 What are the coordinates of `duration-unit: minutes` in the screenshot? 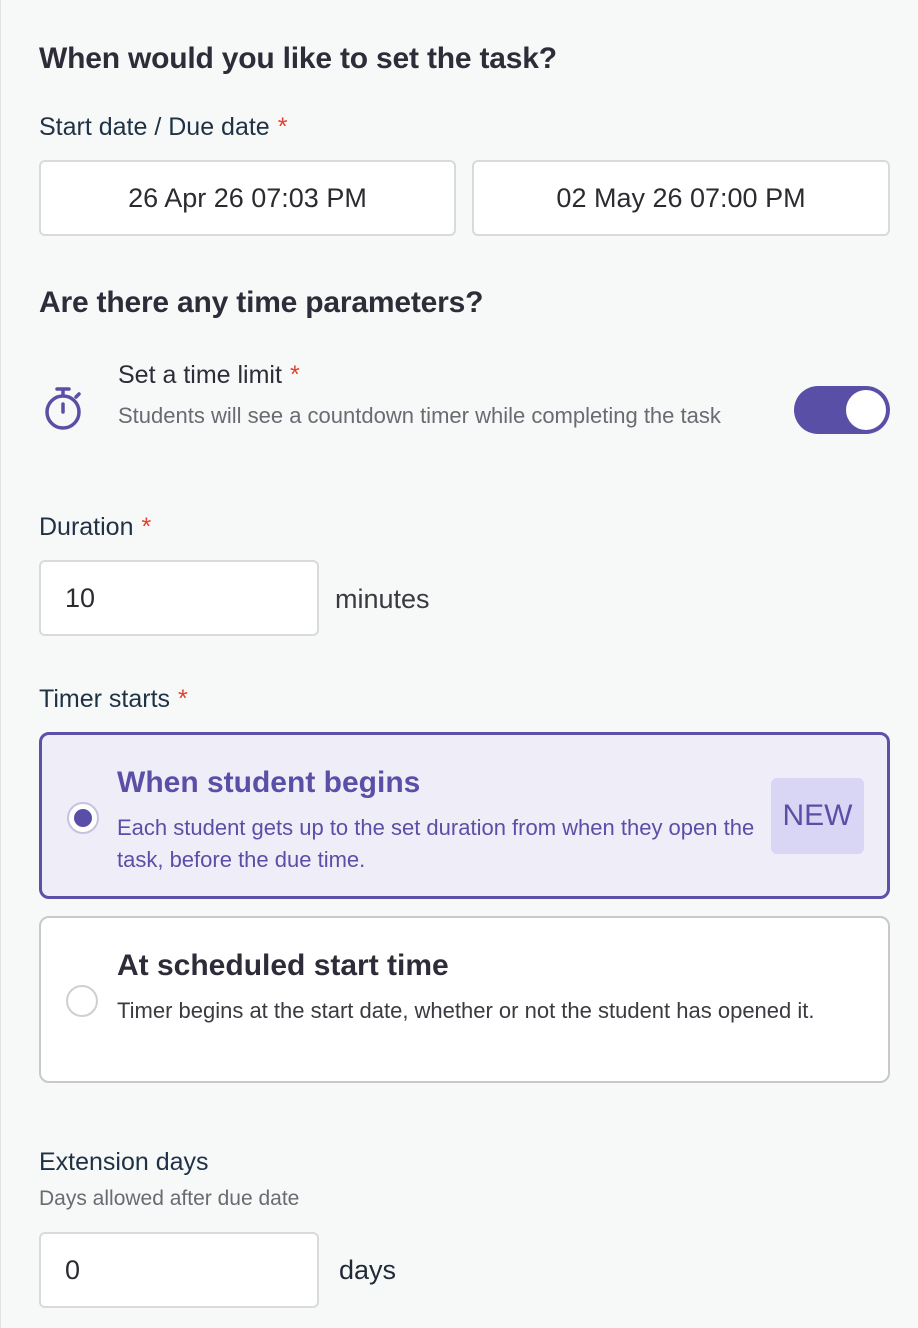 It's located at (382, 599).